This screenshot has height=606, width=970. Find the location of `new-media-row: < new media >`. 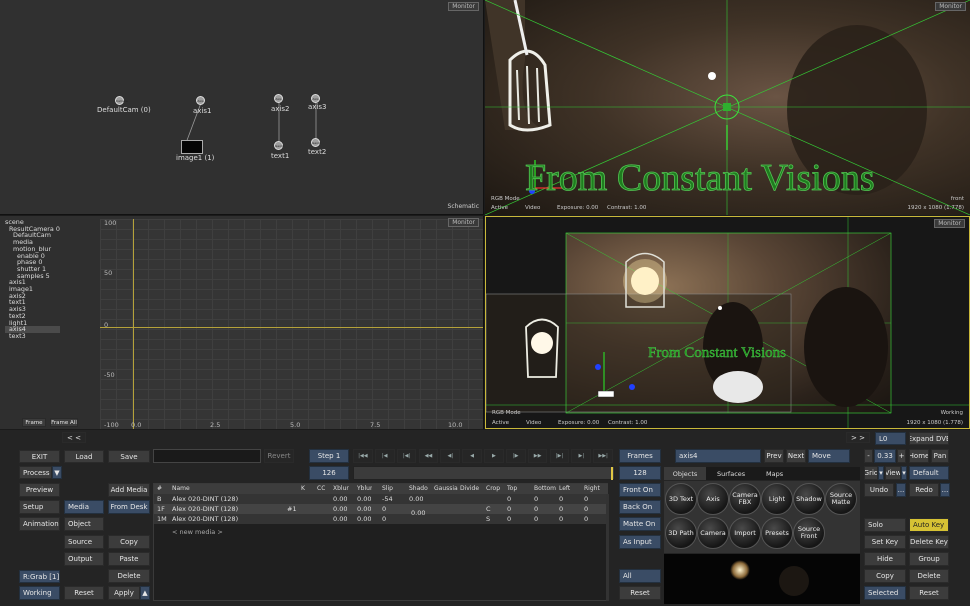

new-media-row: < new media > is located at coordinates (197, 532).